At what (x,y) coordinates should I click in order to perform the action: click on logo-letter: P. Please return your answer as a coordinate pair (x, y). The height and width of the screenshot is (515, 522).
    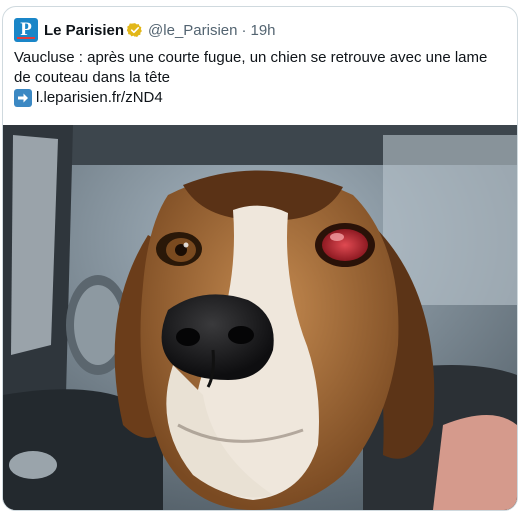
    Looking at the image, I should click on (26, 29).